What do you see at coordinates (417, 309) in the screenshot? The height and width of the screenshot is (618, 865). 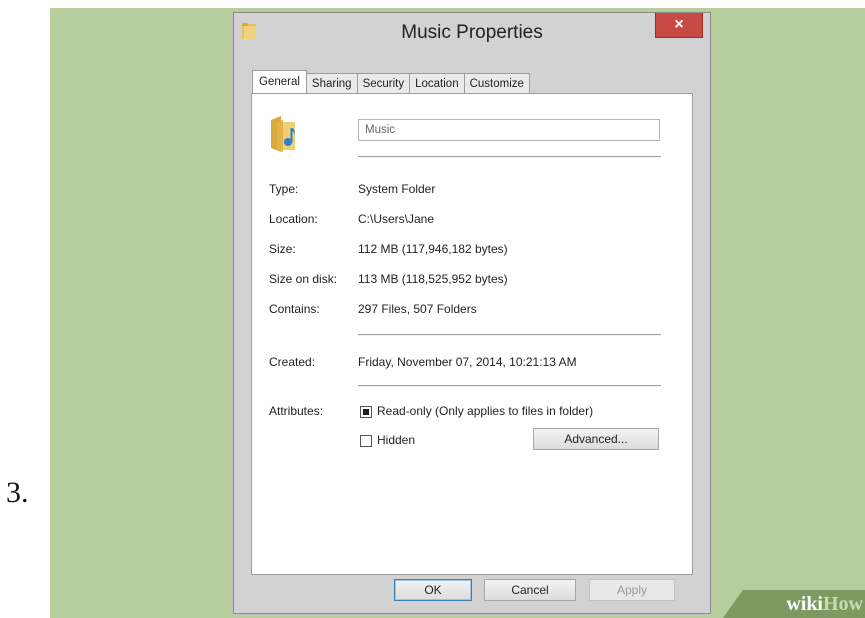 I see `contains-value: 297 Files, 507 Folders` at bounding box center [417, 309].